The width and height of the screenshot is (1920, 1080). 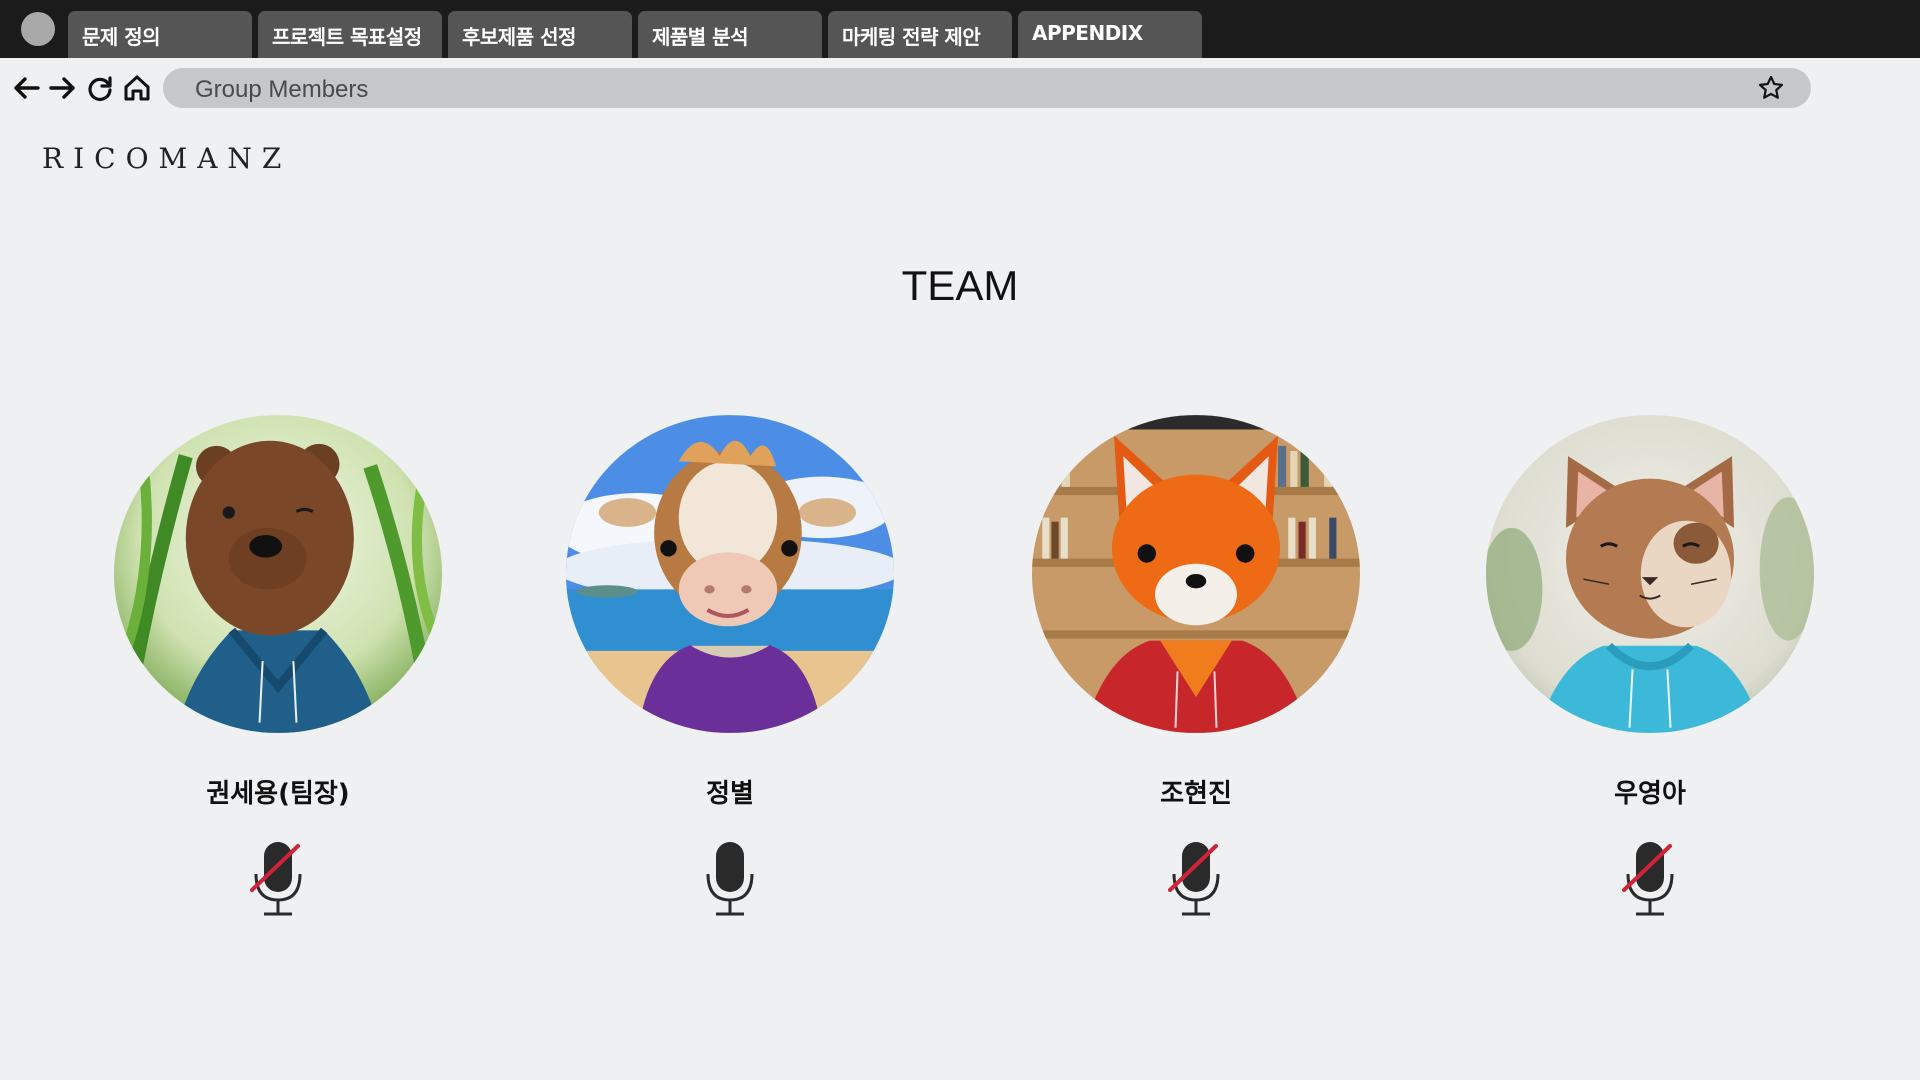 I want to click on address-bar: Group Members, so click(x=987, y=88).